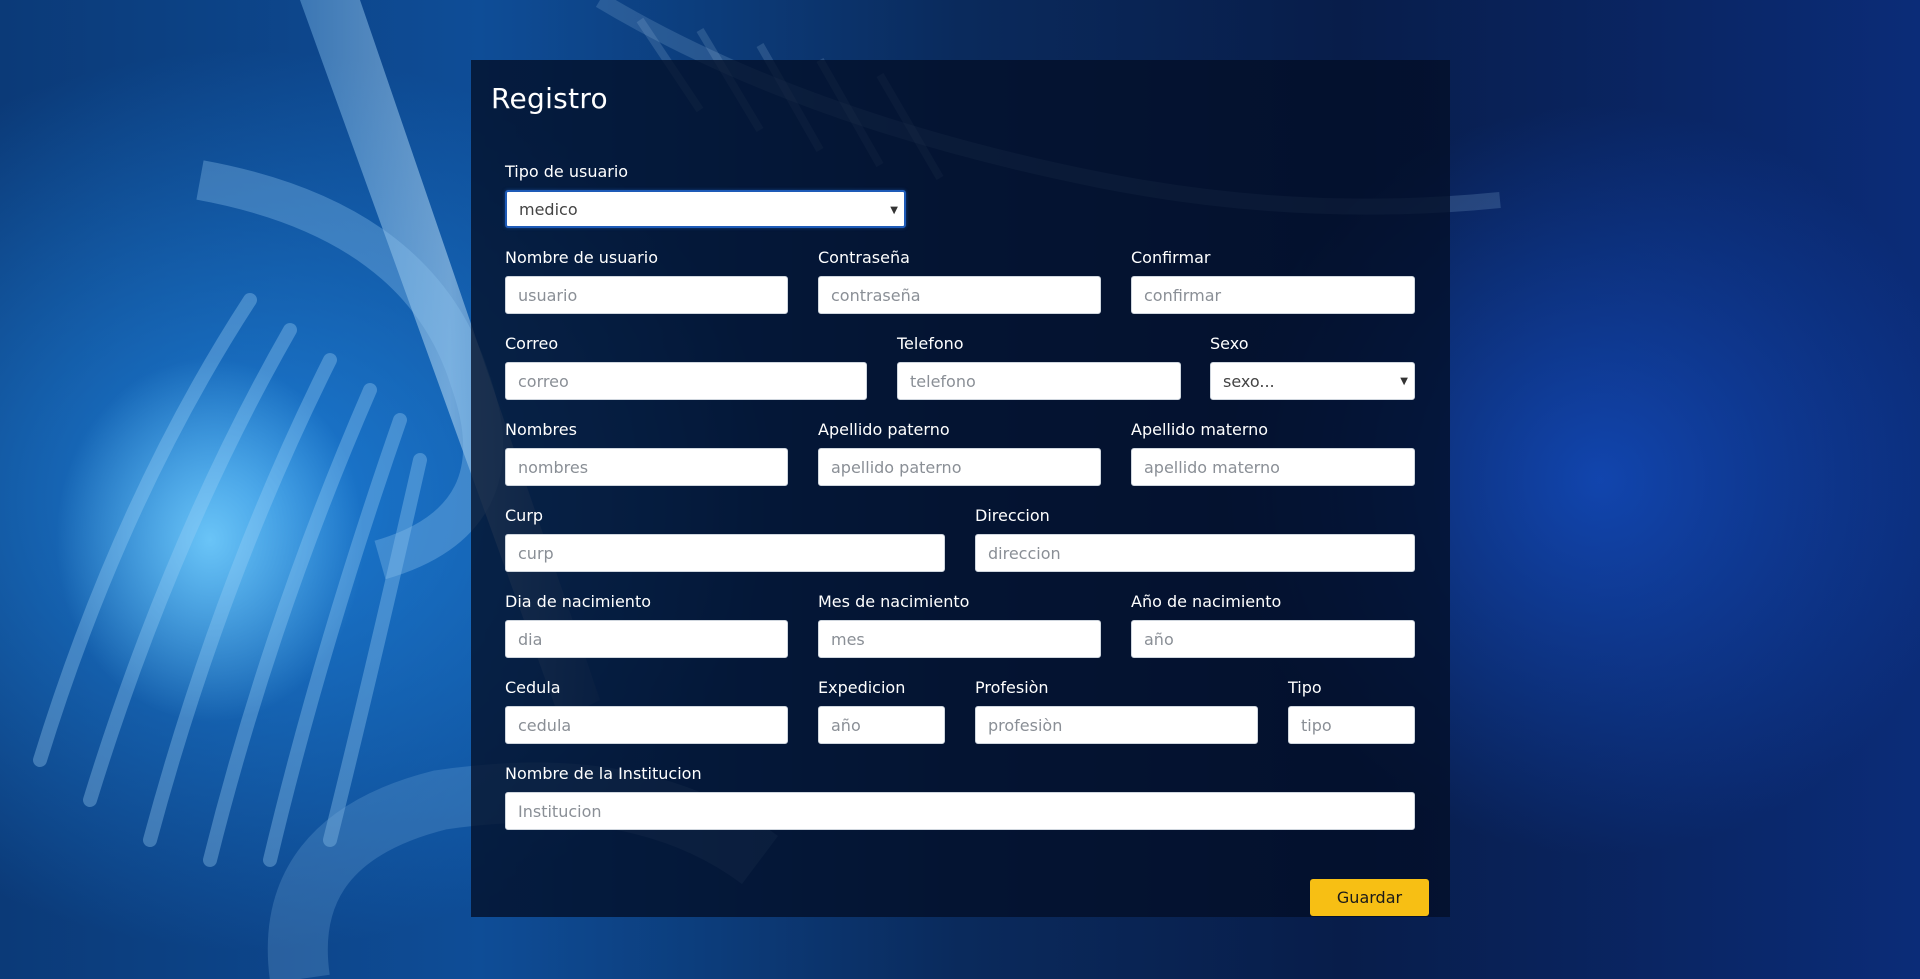 The height and width of the screenshot is (979, 1920). I want to click on sex-field: Sexo sexo... ▼, so click(1312, 369).